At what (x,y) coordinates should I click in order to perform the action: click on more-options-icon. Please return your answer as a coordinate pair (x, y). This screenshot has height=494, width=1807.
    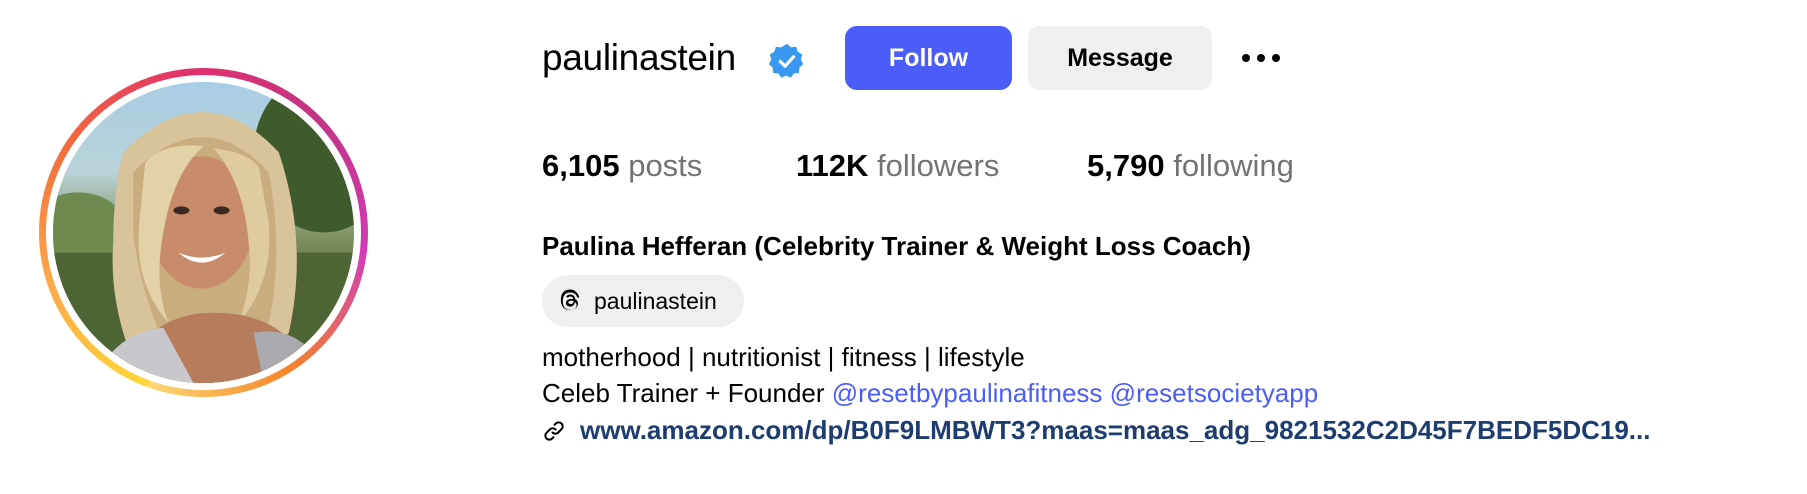
    Looking at the image, I should click on (1261, 58).